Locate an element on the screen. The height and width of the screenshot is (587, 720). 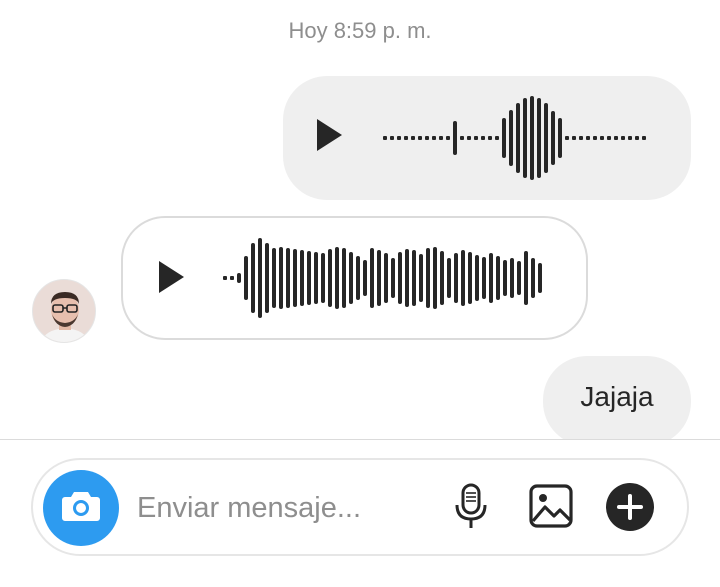
gallery-icon is located at coordinates (551, 508).